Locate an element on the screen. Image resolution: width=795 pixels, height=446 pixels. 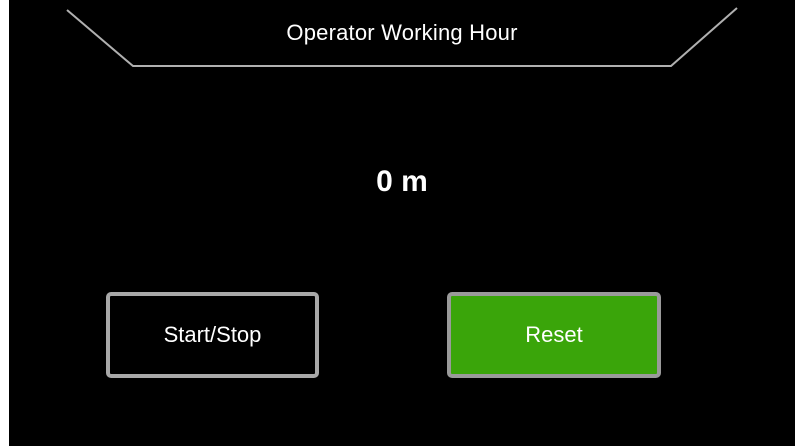
reset-label: Reset is located at coordinates (554, 334).